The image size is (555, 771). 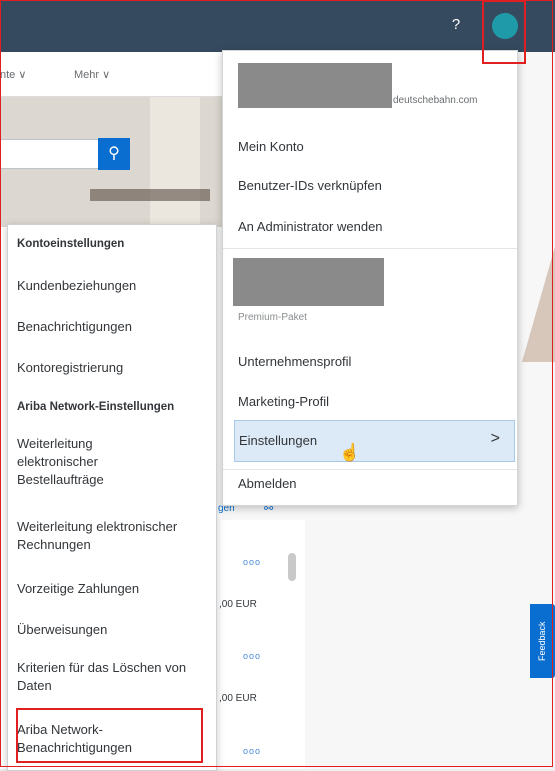 What do you see at coordinates (495, 438) in the screenshot?
I see `chevron-right-icon: >` at bounding box center [495, 438].